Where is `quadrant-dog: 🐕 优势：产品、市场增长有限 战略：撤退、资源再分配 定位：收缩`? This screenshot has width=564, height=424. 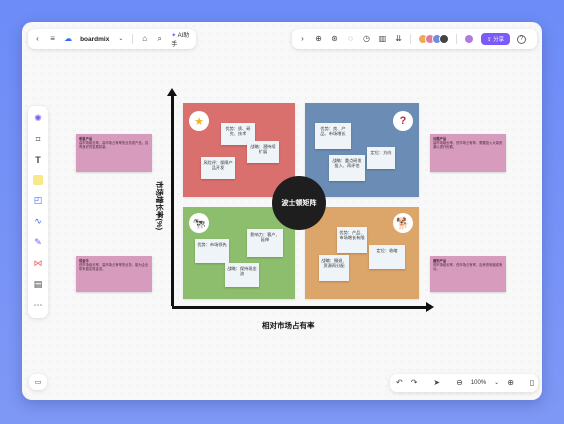 quadrant-dog: 🐕 优势：产品、市场增长有限 战略：撤退、资源再分配 定位：收缩 is located at coordinates (362, 253).